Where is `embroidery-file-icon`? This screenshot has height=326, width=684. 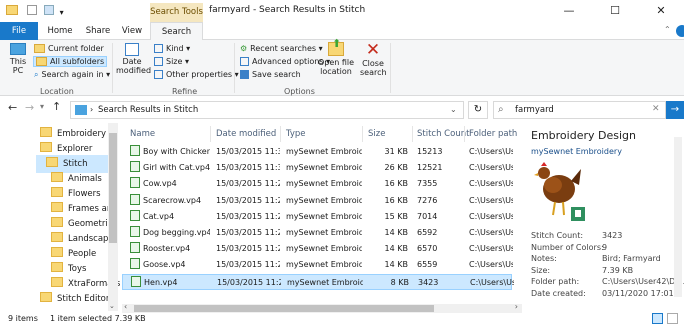 embroidery-file-icon is located at coordinates (135, 199).